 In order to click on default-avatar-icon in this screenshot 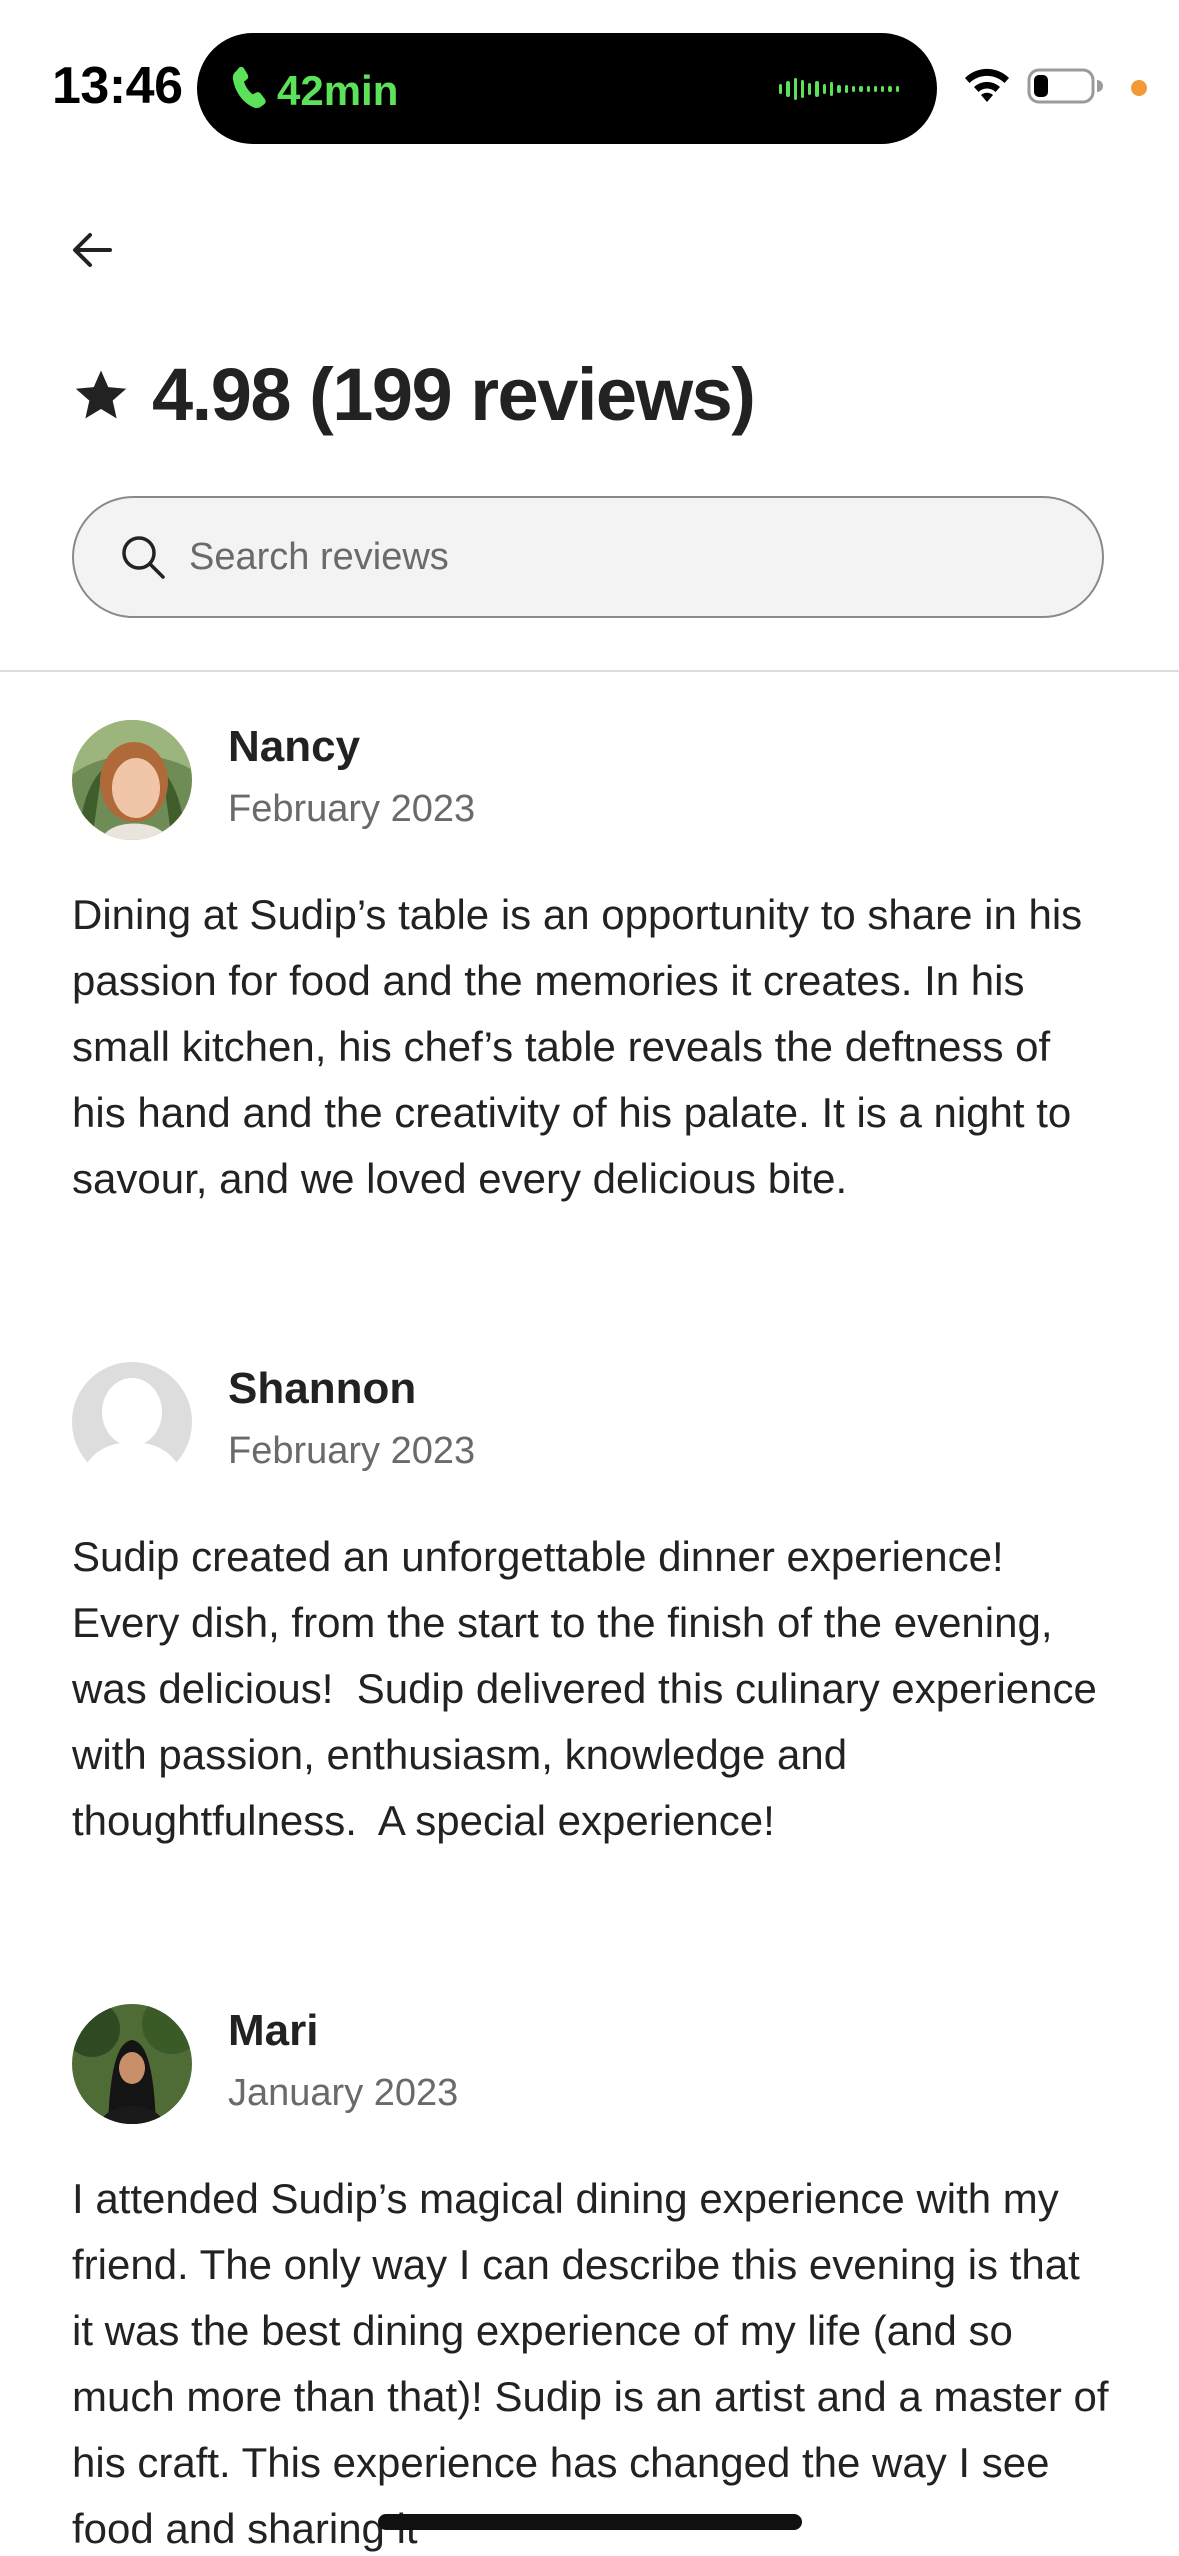, I will do `click(132, 1422)`.